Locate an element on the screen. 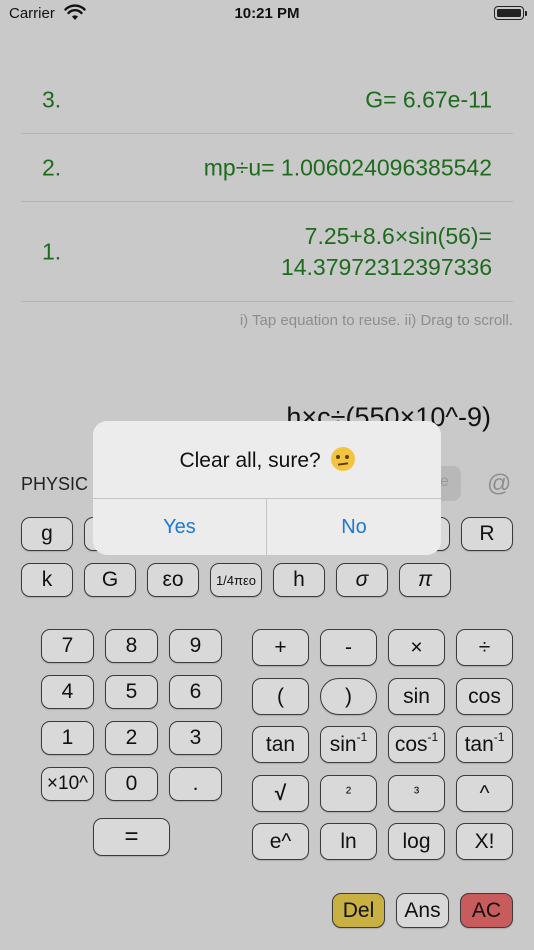  key-2: 2 is located at coordinates (131, 738).